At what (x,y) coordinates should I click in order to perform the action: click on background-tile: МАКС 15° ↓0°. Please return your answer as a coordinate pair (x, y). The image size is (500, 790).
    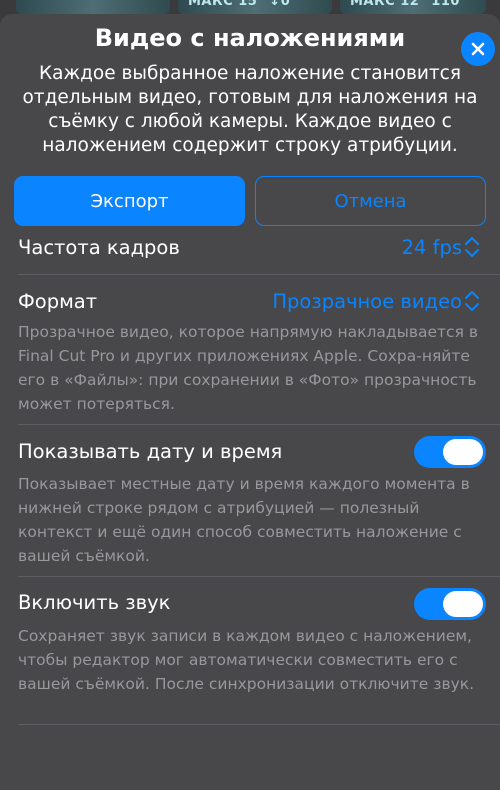
    Looking at the image, I should click on (255, 7).